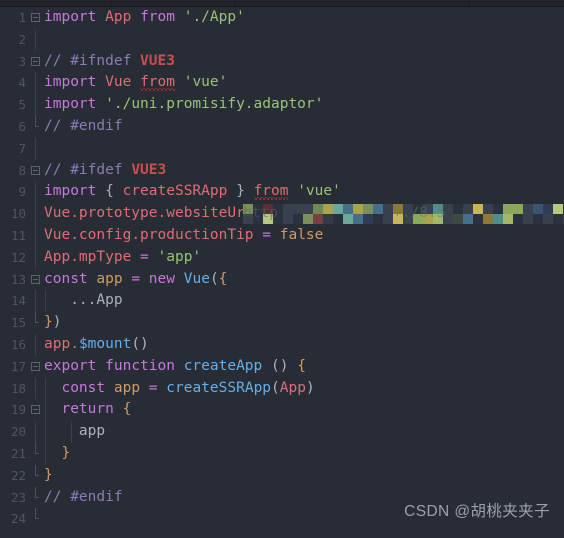  I want to click on line-number: 17, so click(18, 366).